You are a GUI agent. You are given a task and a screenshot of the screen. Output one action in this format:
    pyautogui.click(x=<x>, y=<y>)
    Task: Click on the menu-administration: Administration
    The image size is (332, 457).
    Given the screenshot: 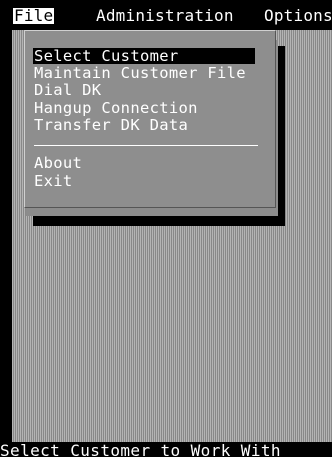 What is the action you would take?
    pyautogui.click(x=165, y=16)
    